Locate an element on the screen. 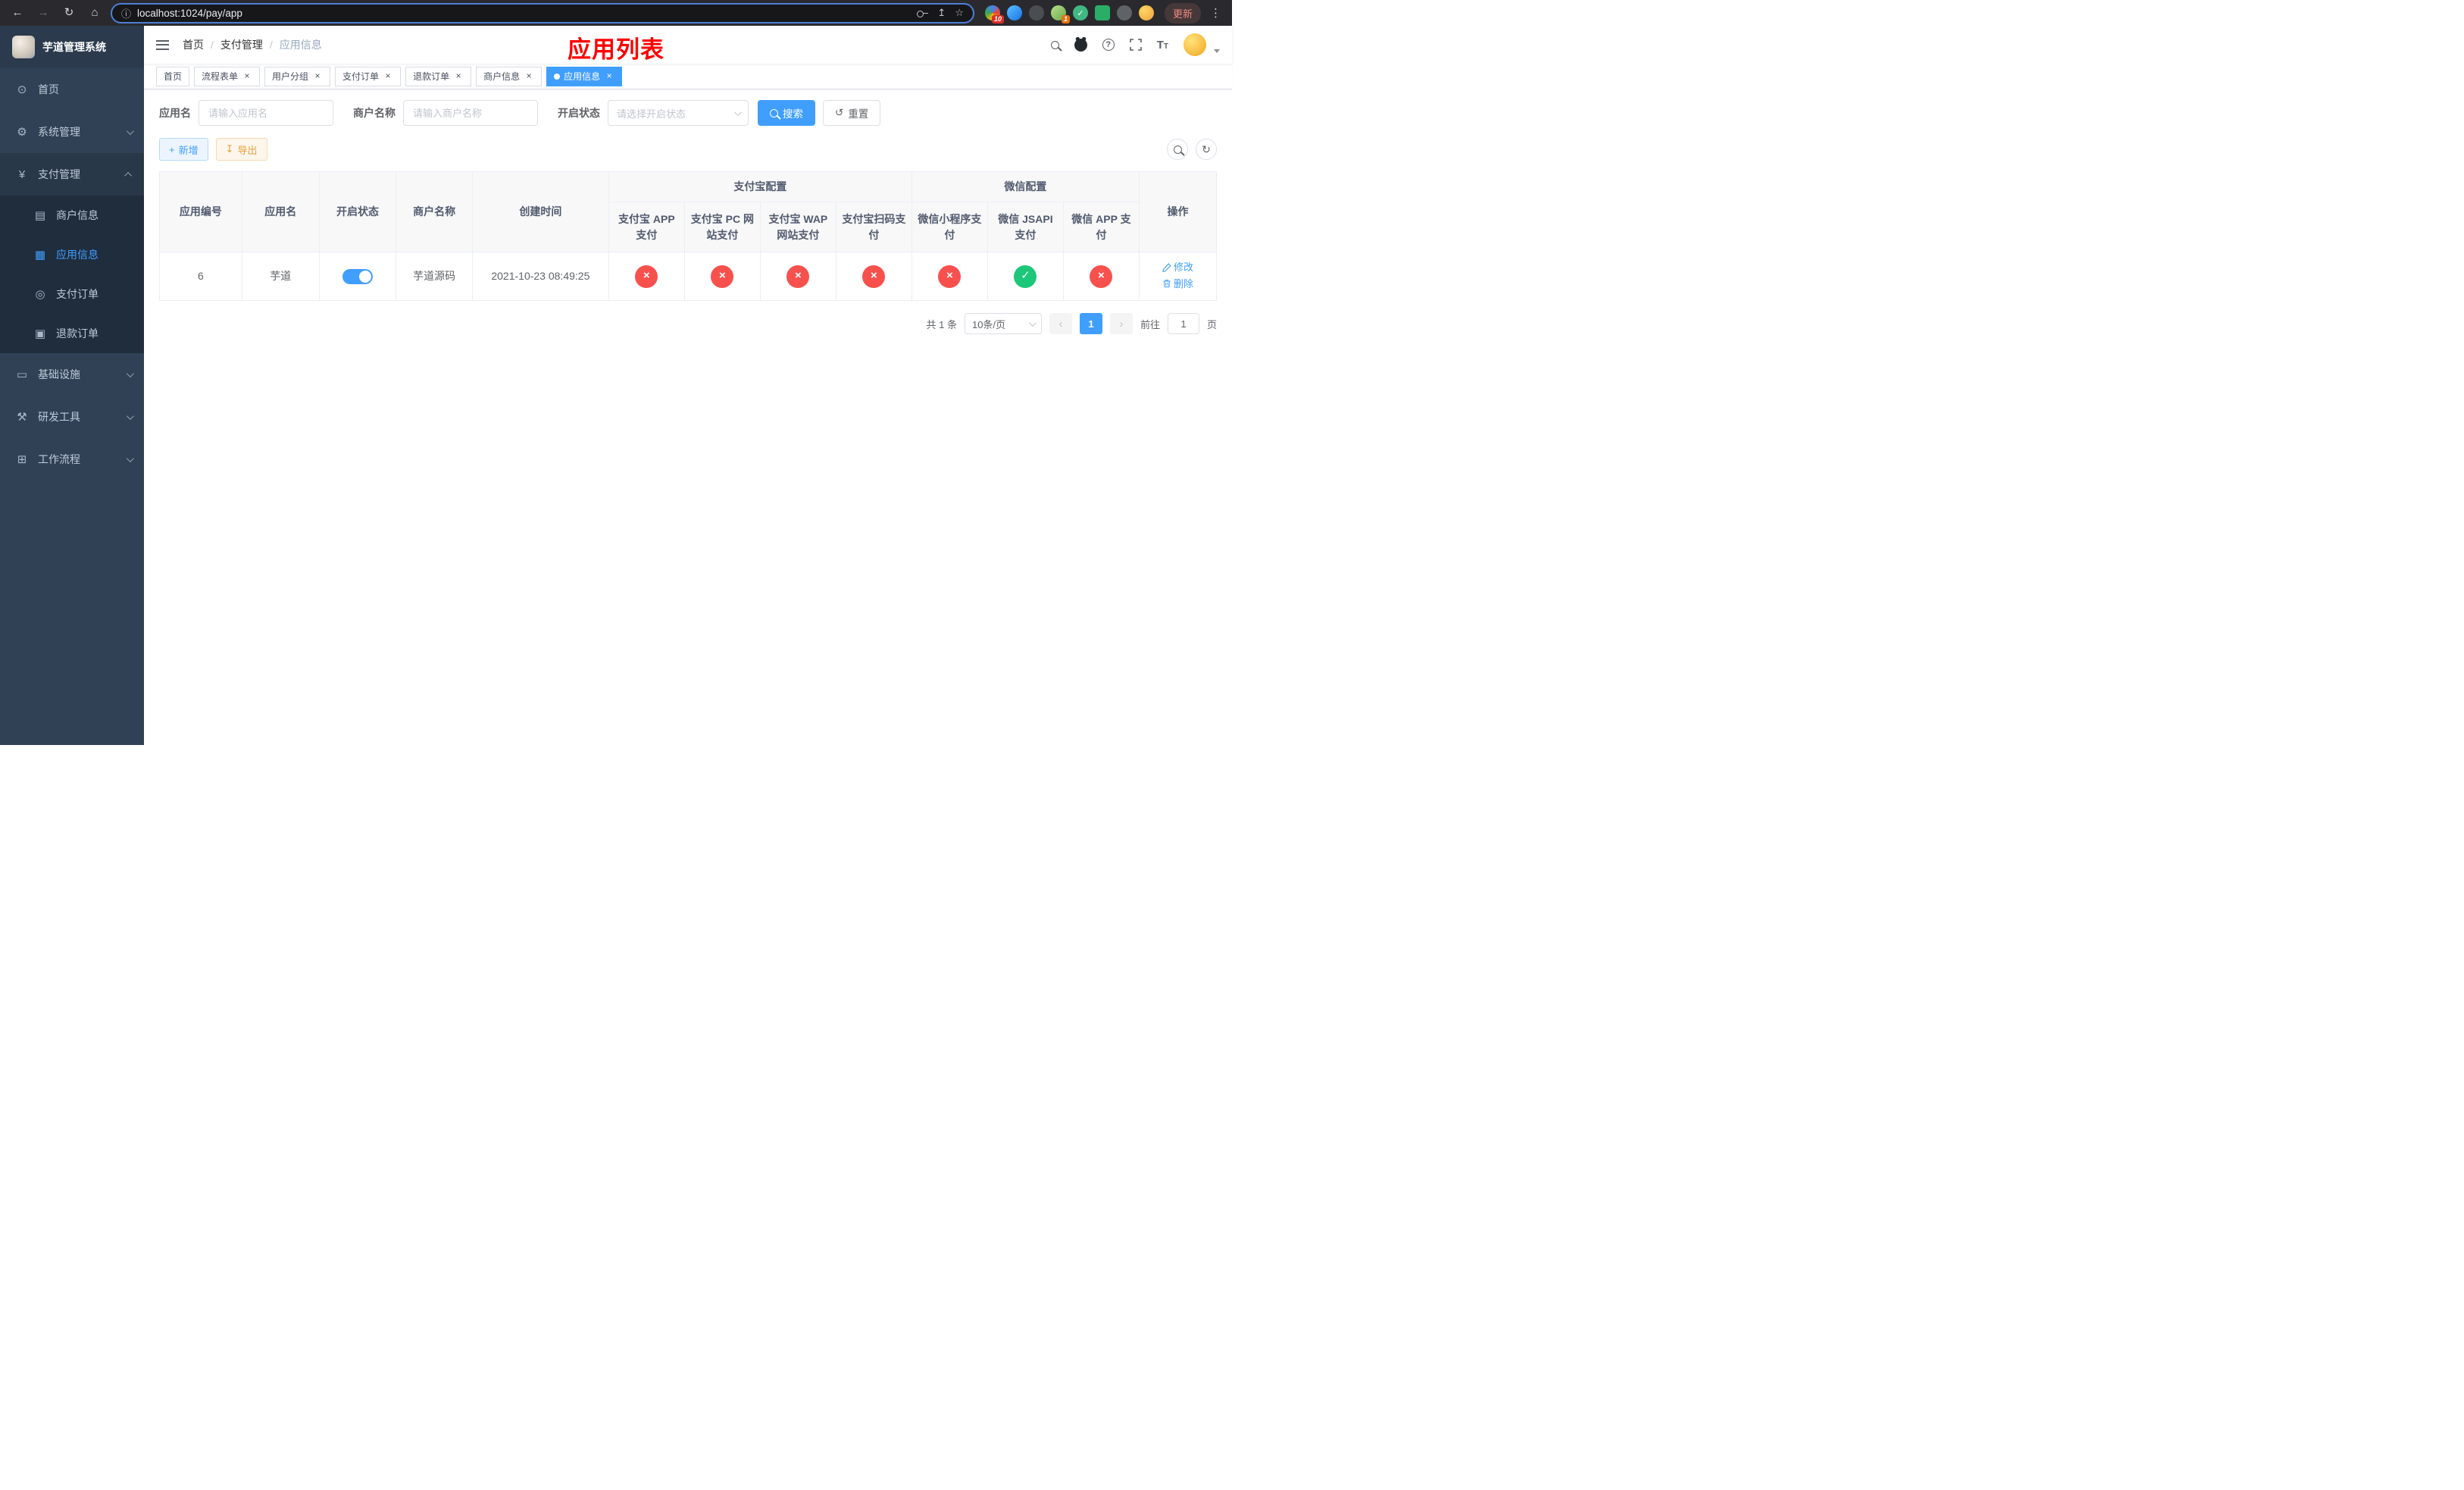  tab-pay-order: 支付订单 × is located at coordinates (368, 76).